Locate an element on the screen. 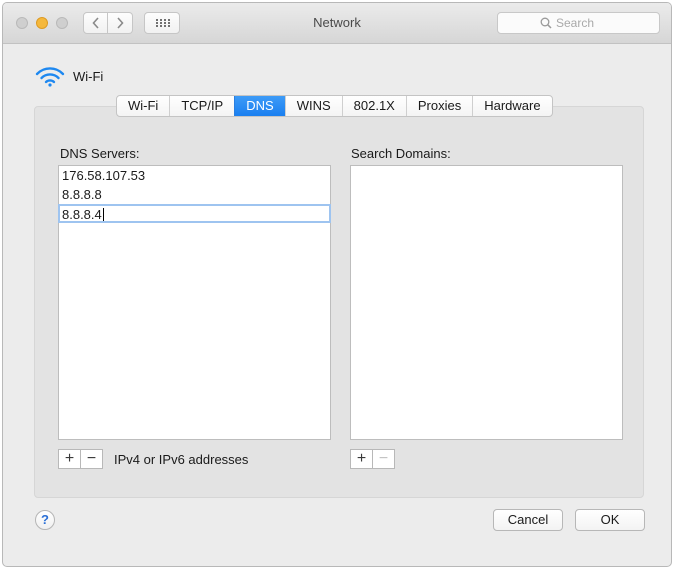 This screenshot has width=676, height=571. title-bar: Network Search is located at coordinates (337, 23).